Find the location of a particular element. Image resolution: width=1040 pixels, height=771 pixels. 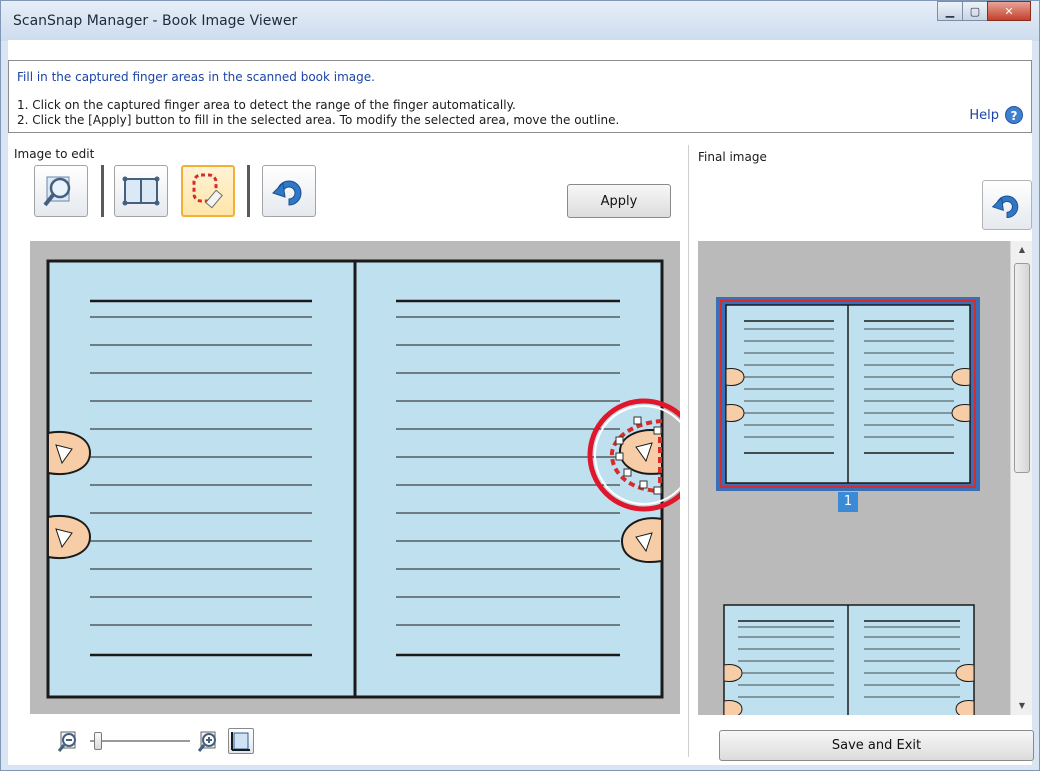

zoom-slider-thumb is located at coordinates (98, 741).